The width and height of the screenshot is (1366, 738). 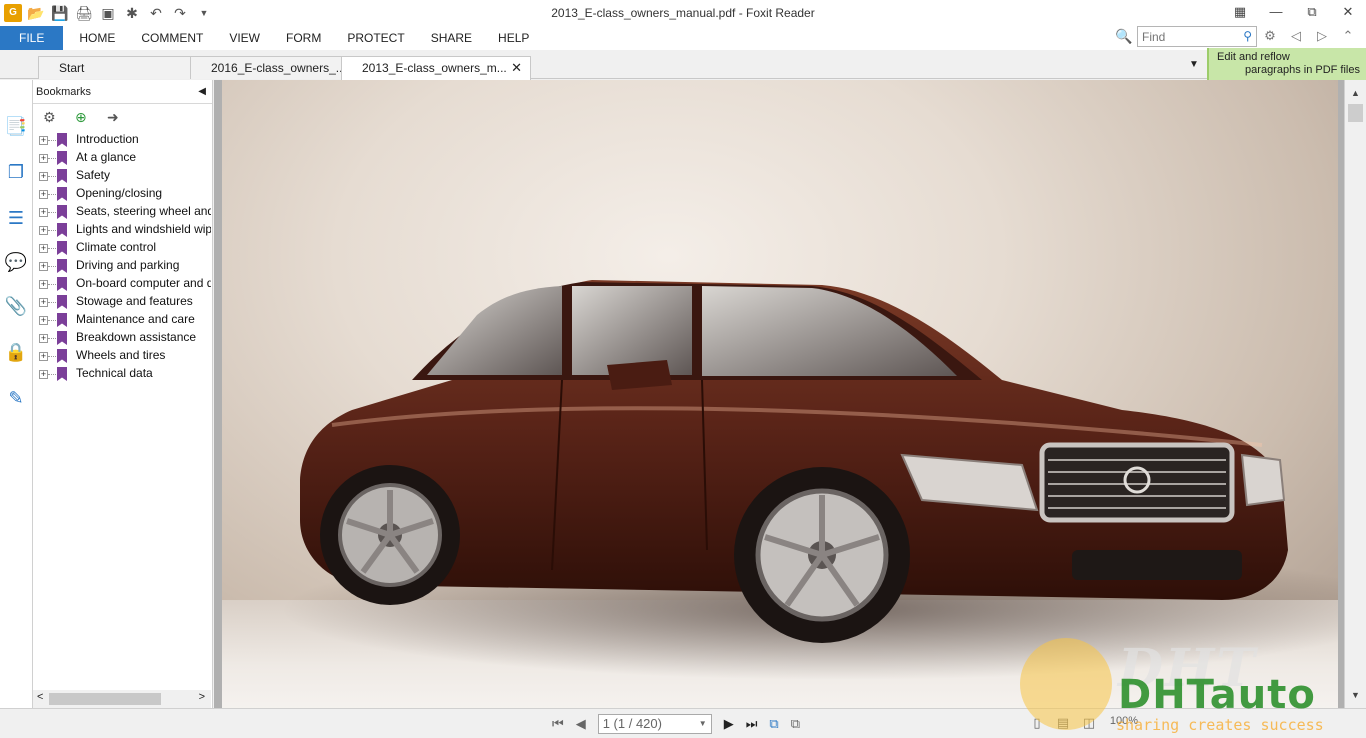 I want to click on bookmark-item: + Technical data, so click(x=122, y=374).